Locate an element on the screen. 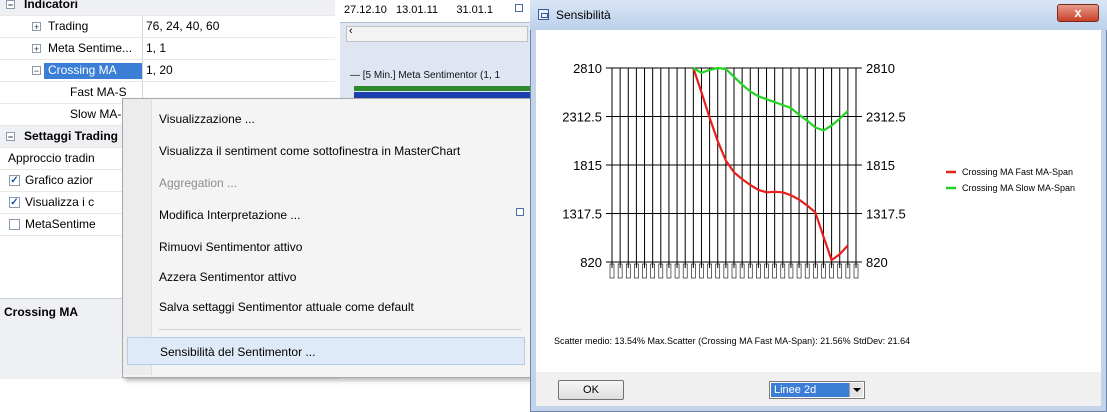 This screenshot has height=412, width=1107. menu-separator is located at coordinates (340, 329).